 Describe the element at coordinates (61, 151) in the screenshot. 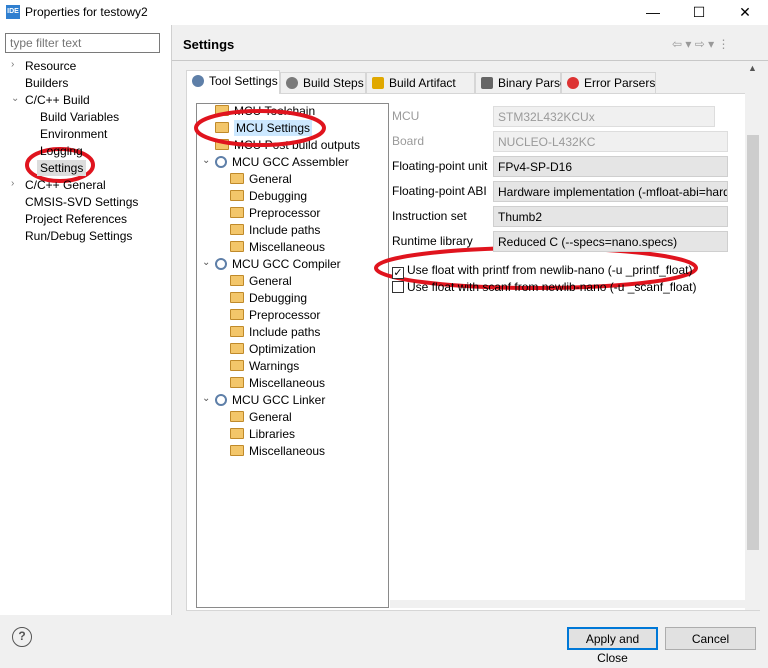

I see `sidebar-item-logging: Logging` at that location.